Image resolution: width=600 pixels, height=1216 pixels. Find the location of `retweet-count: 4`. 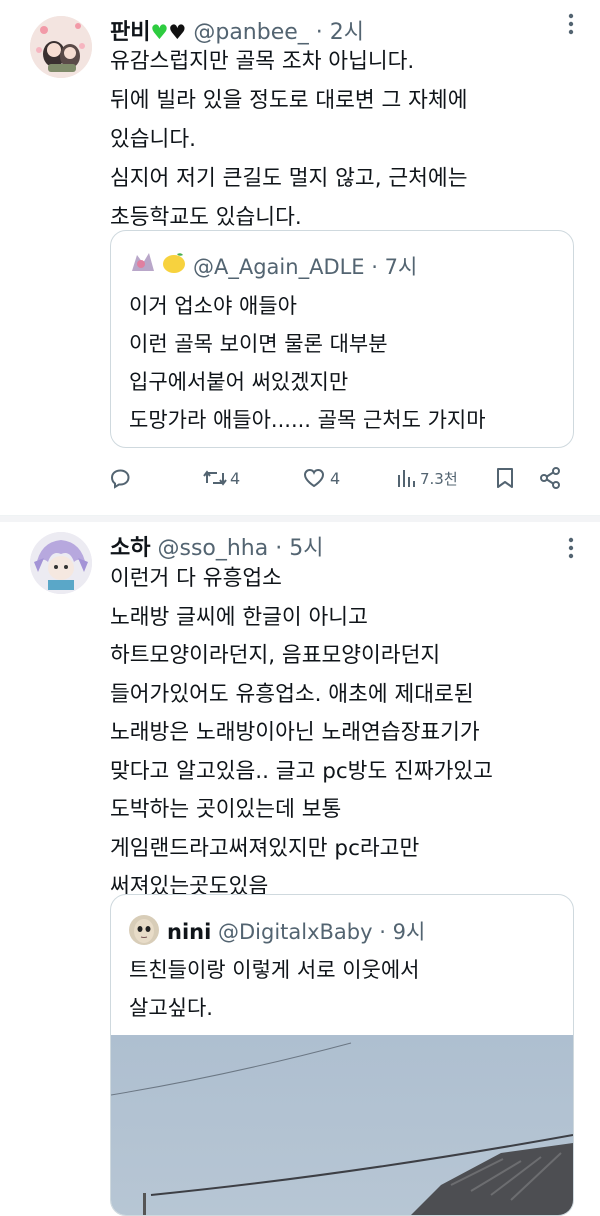

retweet-count: 4 is located at coordinates (235, 478).